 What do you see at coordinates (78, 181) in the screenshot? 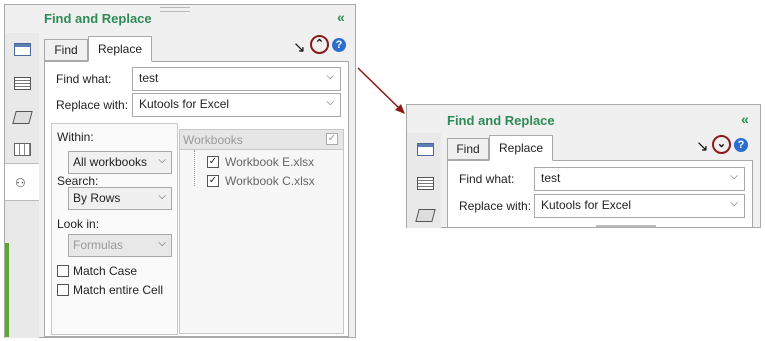
I see `search-label: Search:` at bounding box center [78, 181].